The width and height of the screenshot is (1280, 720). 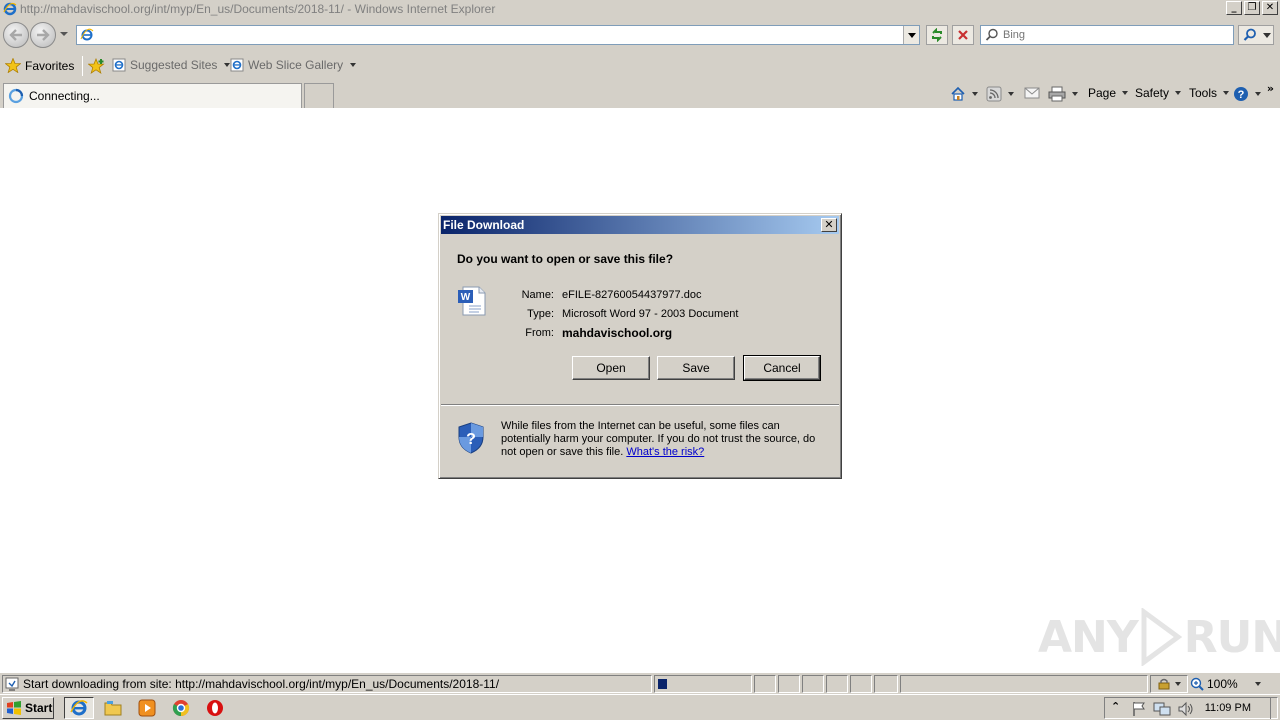 What do you see at coordinates (10, 9) in the screenshot?
I see `ie-logo-icon` at bounding box center [10, 9].